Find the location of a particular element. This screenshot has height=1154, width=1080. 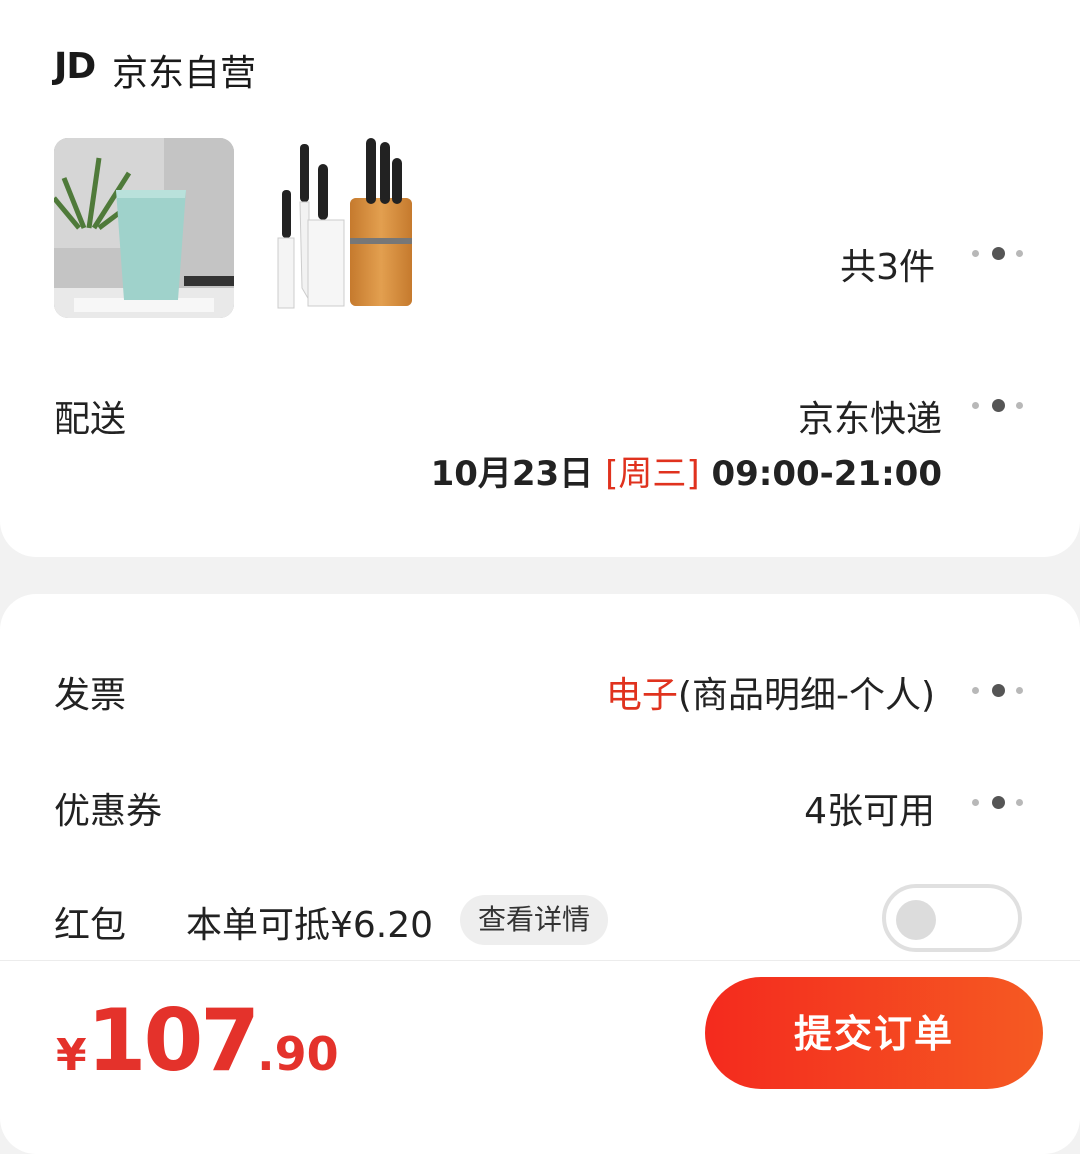

invoice-detail: (商品明细-个人) is located at coordinates (806, 695).